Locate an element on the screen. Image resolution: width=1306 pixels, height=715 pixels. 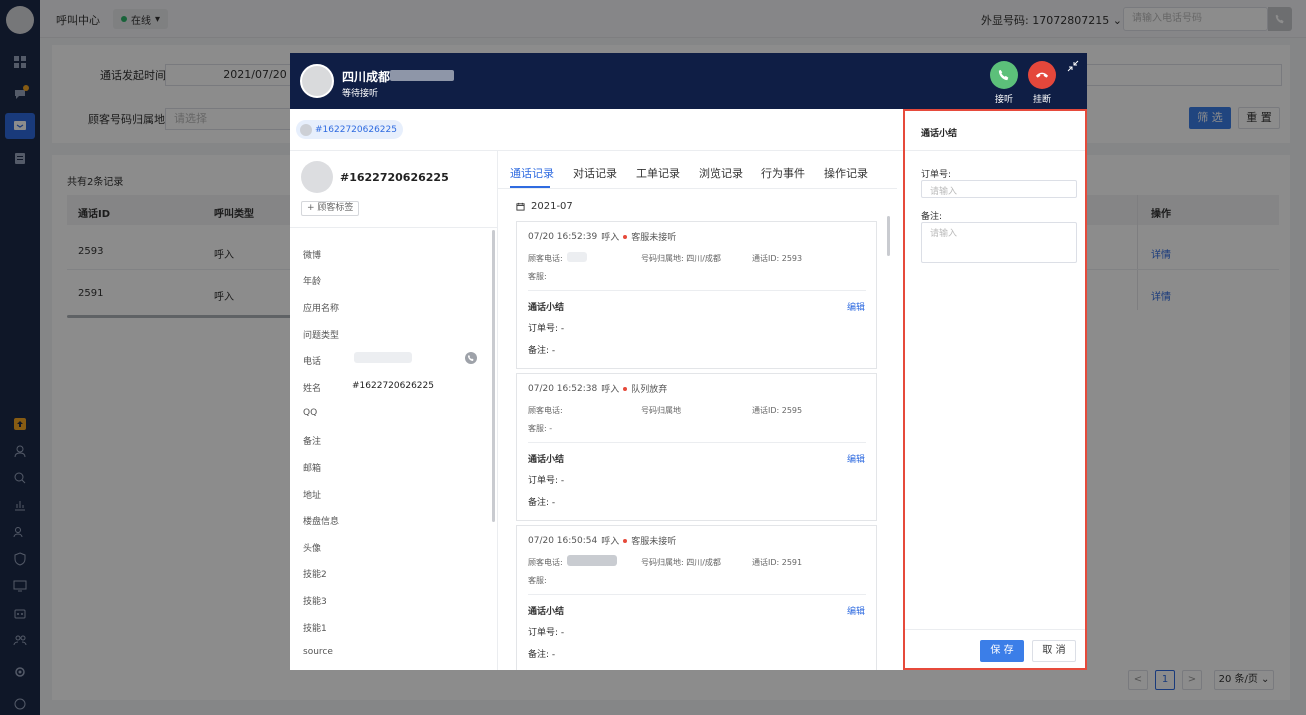
call-summary-panel: 通话小结 订单号: 请输入 备注: 请输入 保 存 取 消 is located at coordinates (995, 389).